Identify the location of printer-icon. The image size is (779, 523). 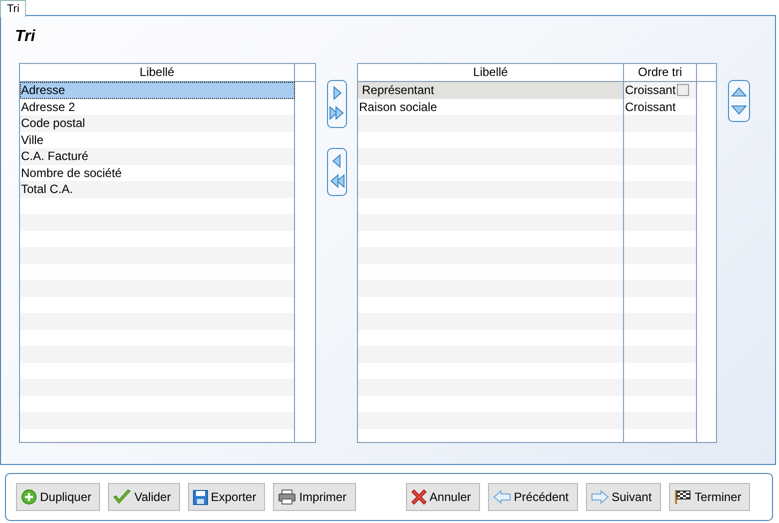
(287, 497).